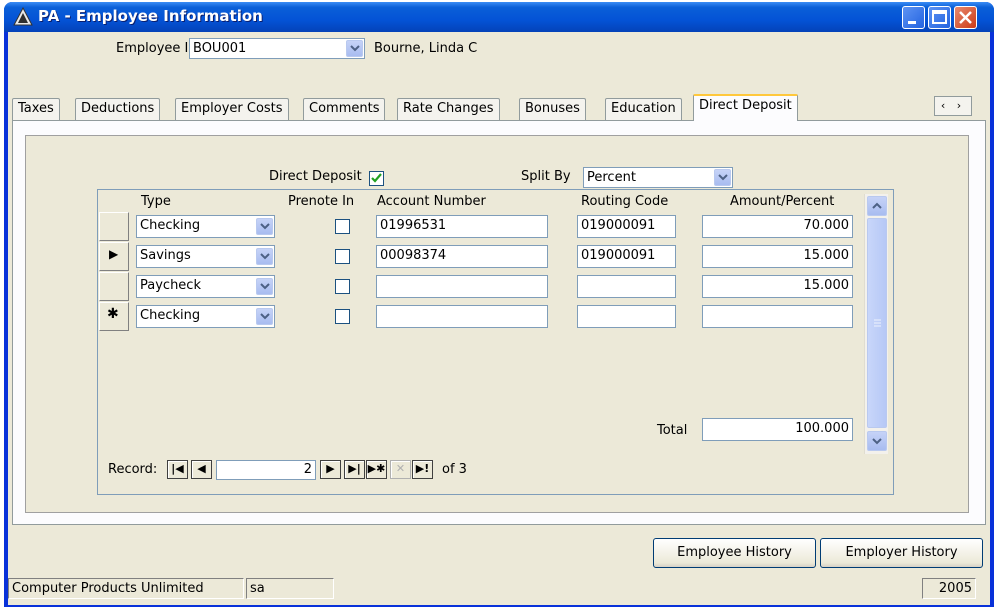  I want to click on tab-direct-deposit: Direct Deposit, so click(745, 107).